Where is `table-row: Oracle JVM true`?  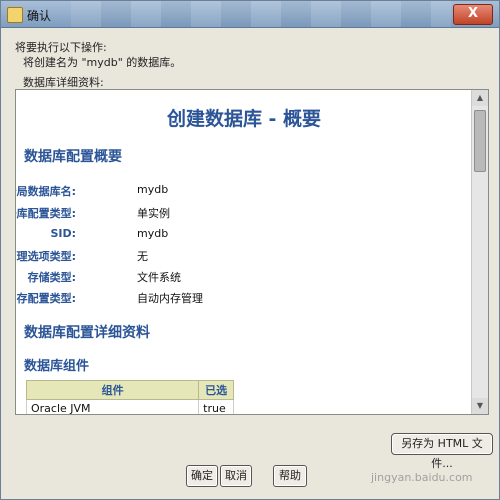
table-row: Oracle JVM true is located at coordinates (129, 406).